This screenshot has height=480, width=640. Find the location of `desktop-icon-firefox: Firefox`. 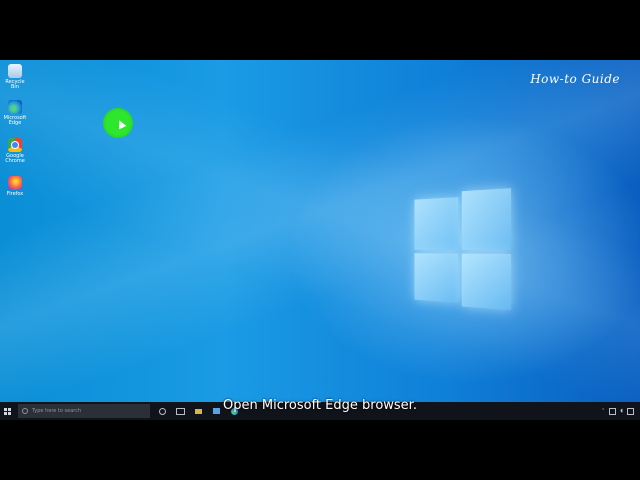

desktop-icon-firefox: Firefox is located at coordinates (15, 186).